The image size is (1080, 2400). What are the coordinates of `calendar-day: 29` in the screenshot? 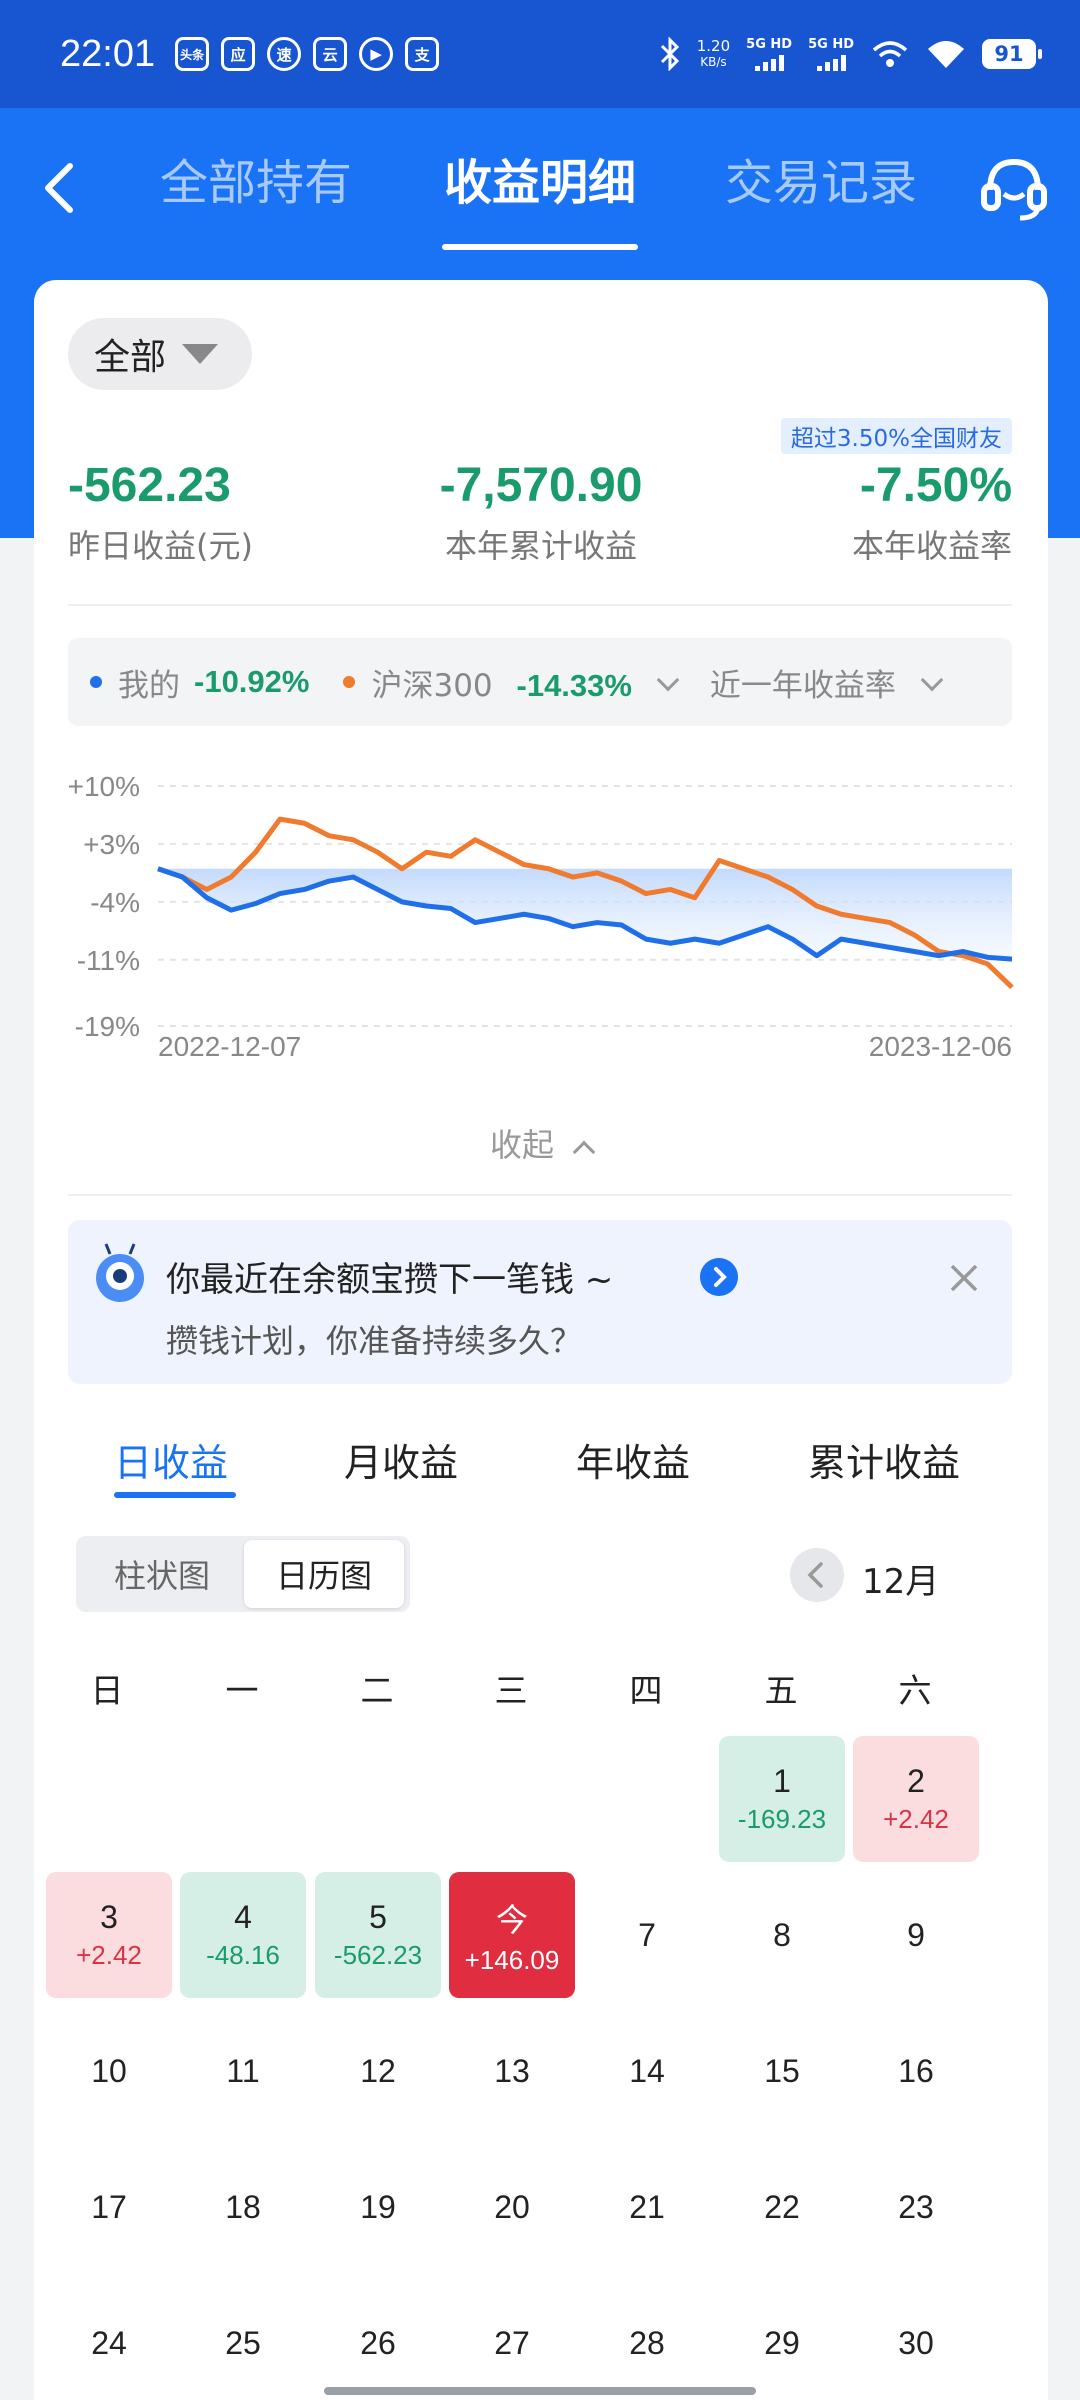 It's located at (782, 2340).